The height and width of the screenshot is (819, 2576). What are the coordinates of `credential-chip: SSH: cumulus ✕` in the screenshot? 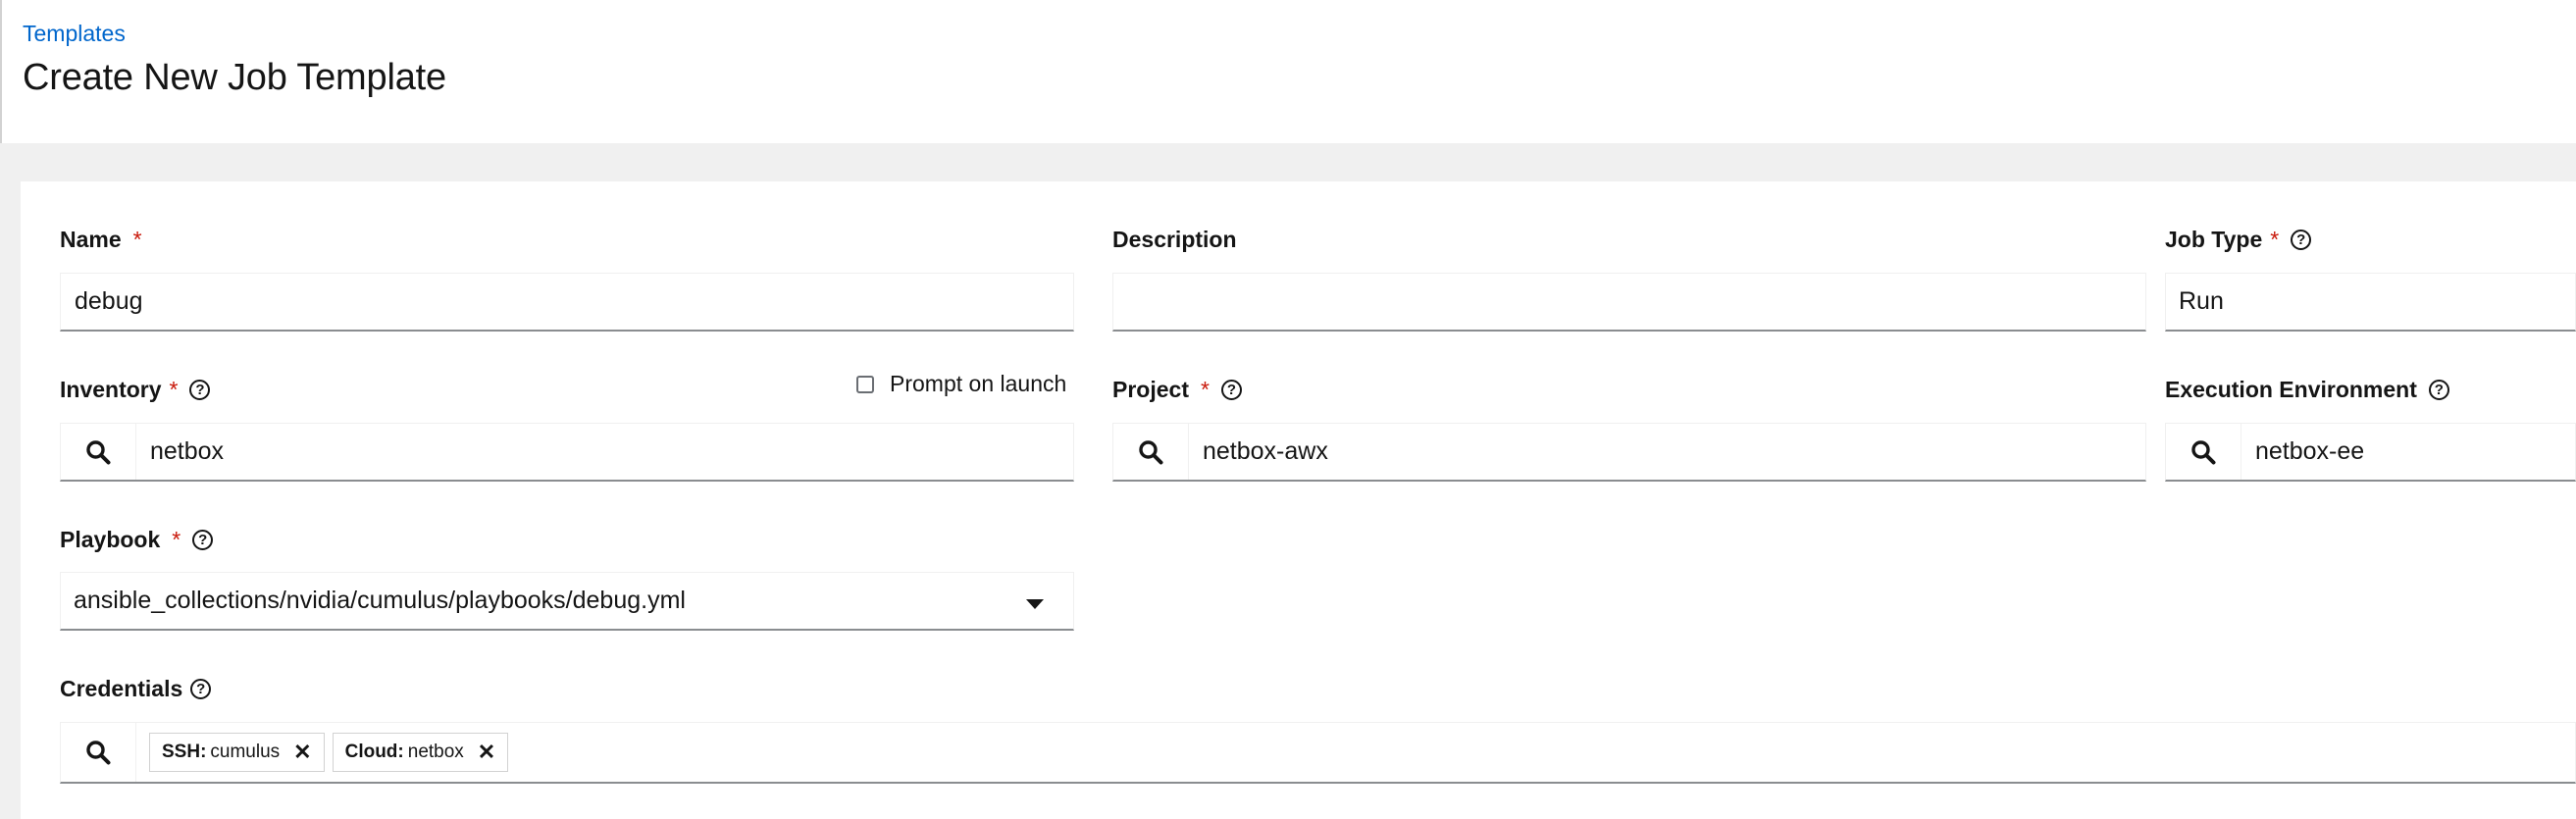 It's located at (237, 752).